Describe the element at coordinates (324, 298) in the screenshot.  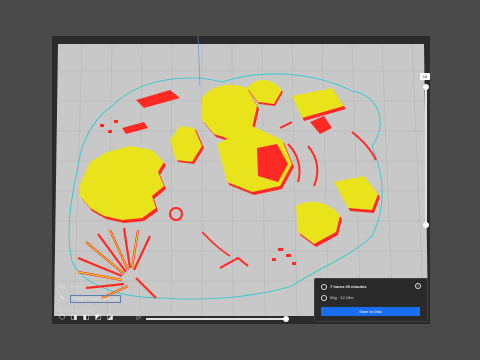
I see `spool-icon` at that location.